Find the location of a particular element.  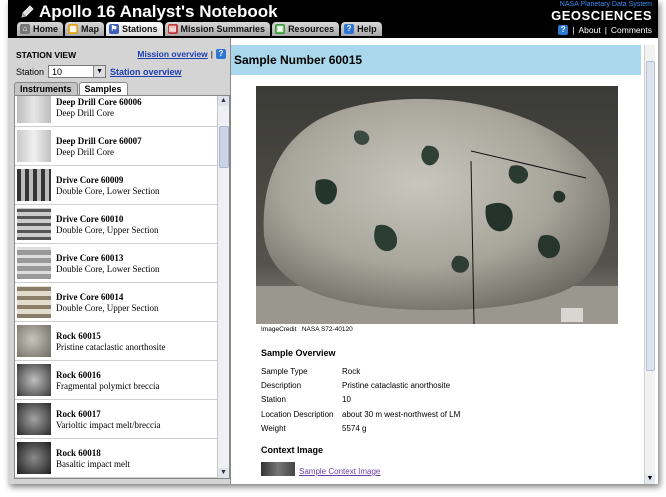

context-image-thumbnail is located at coordinates (278, 469).